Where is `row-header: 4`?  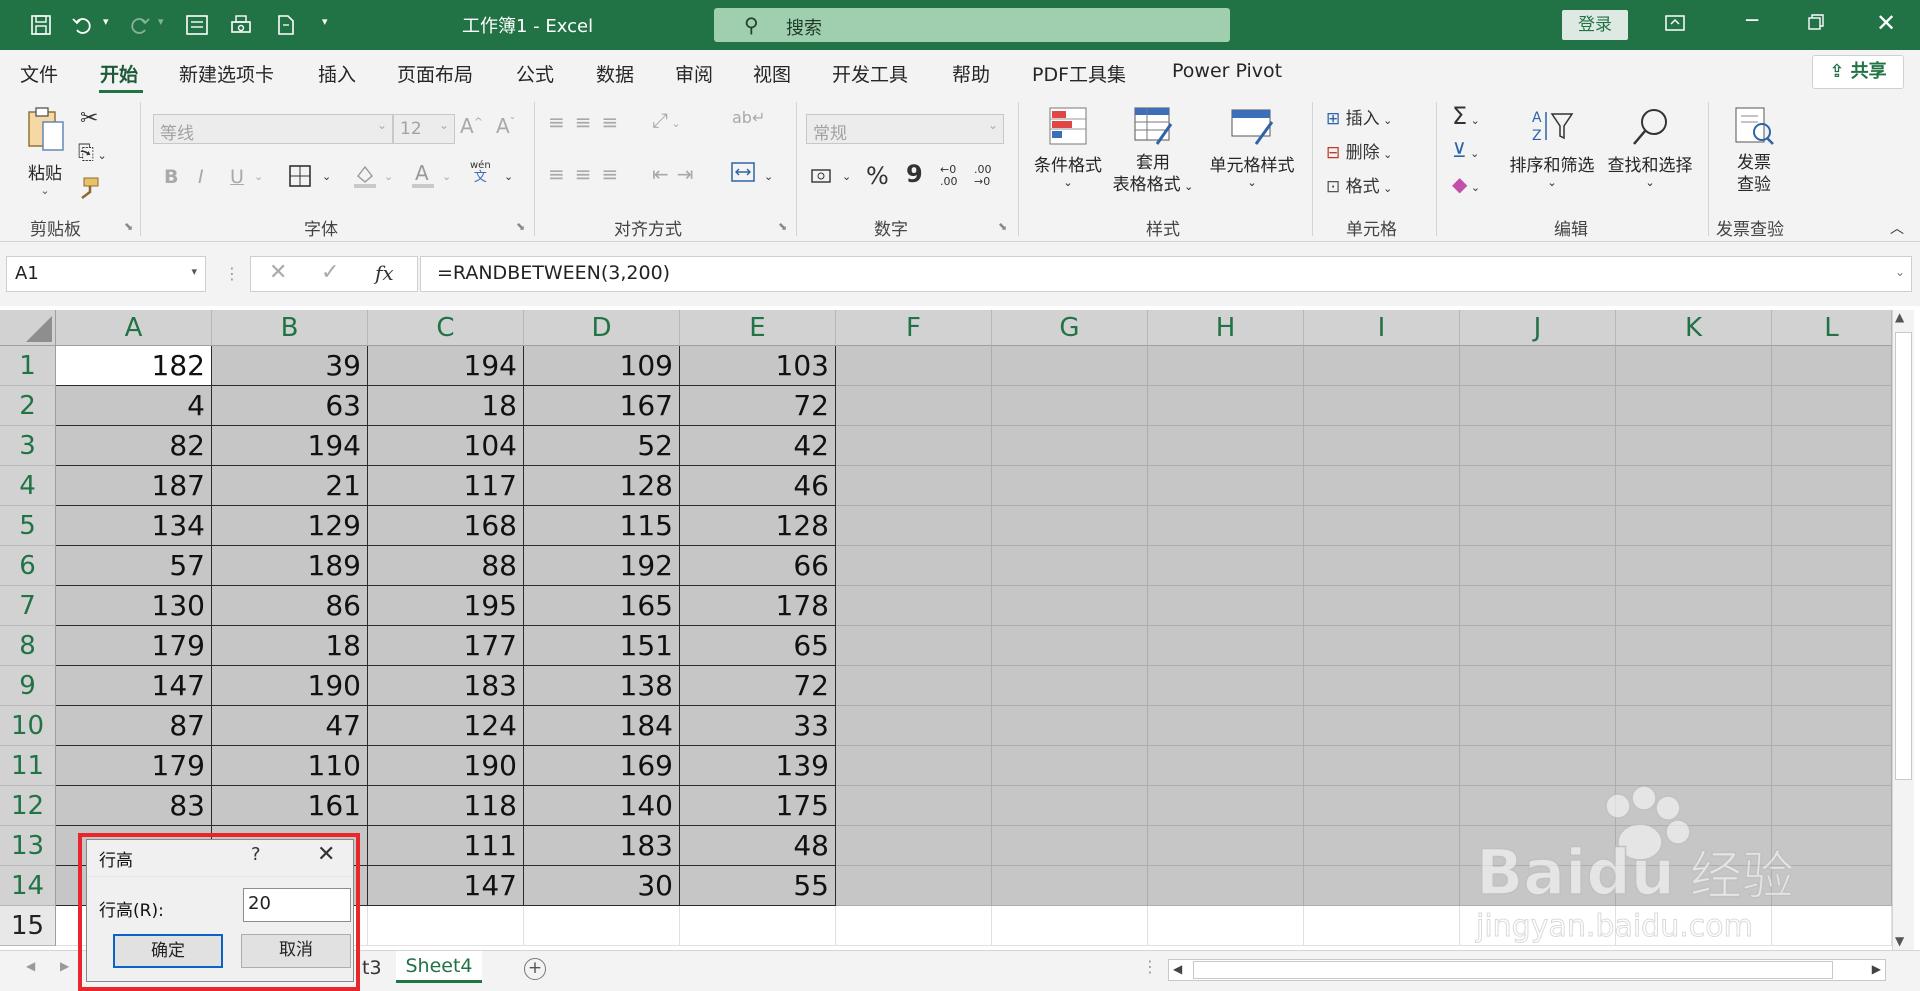
row-header: 4 is located at coordinates (28, 486).